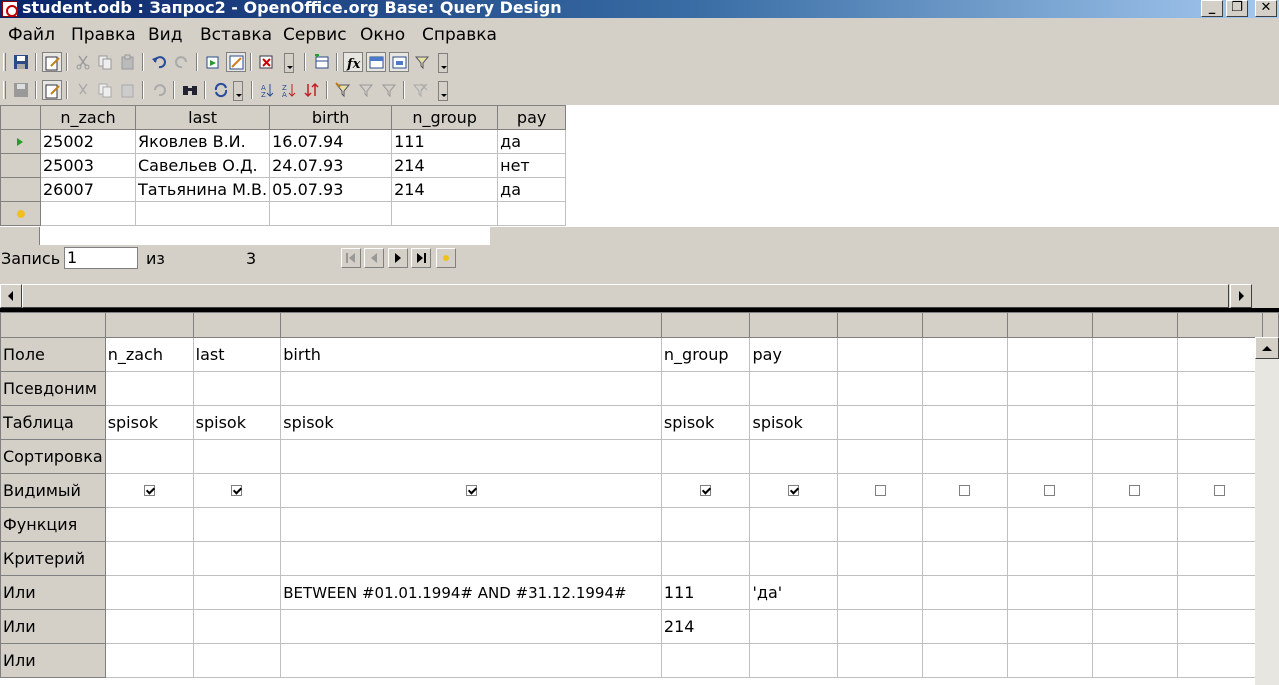 The image size is (1279, 685). Describe the element at coordinates (625, 296) in the screenshot. I see `scroll-thumb` at that location.